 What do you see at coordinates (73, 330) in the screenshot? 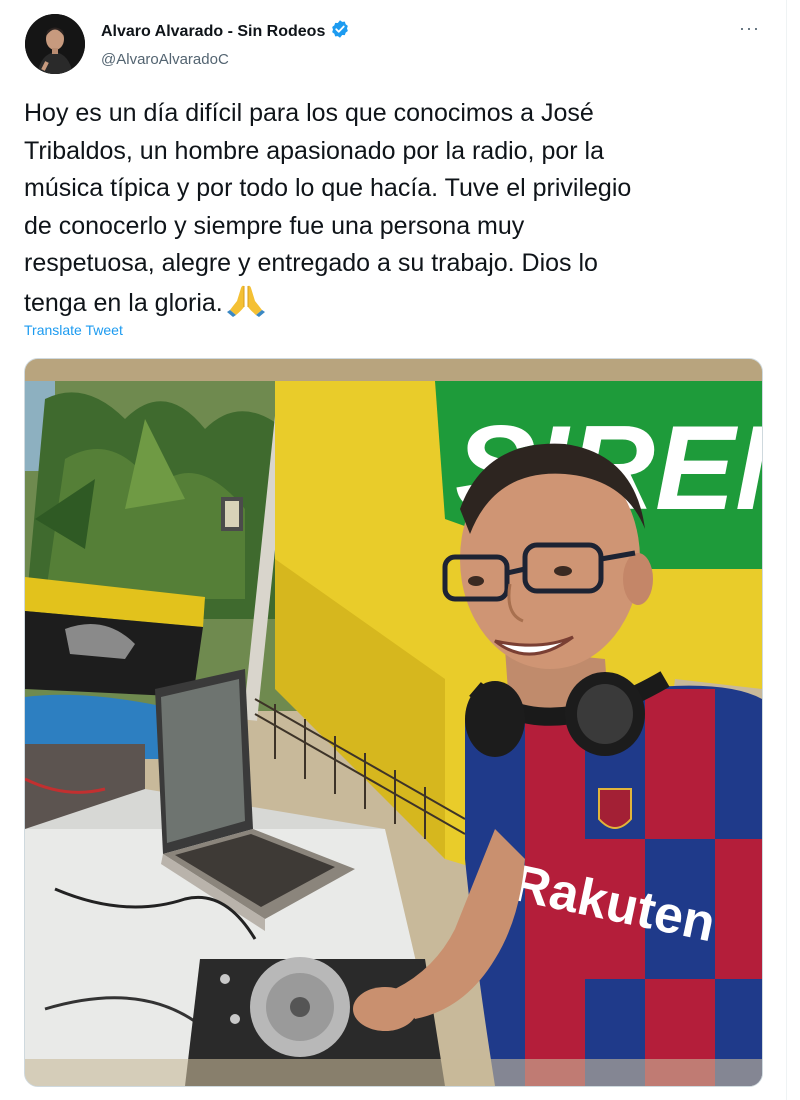
I see `translate-tweet-link: Translate Tweet` at bounding box center [73, 330].